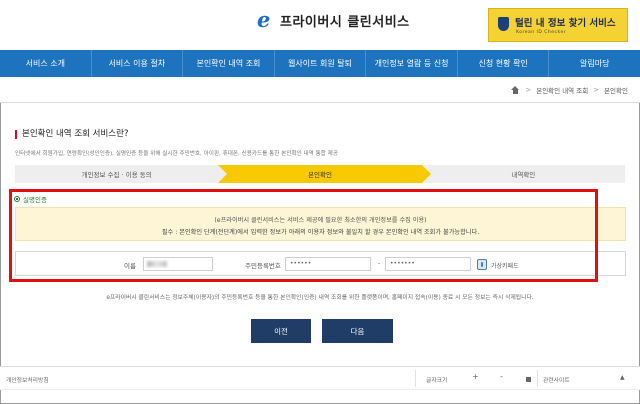 This screenshot has height=404, width=640. Describe the element at coordinates (504, 63) in the screenshot. I see `nav-item-request-status: 신청 현황 확인` at that location.